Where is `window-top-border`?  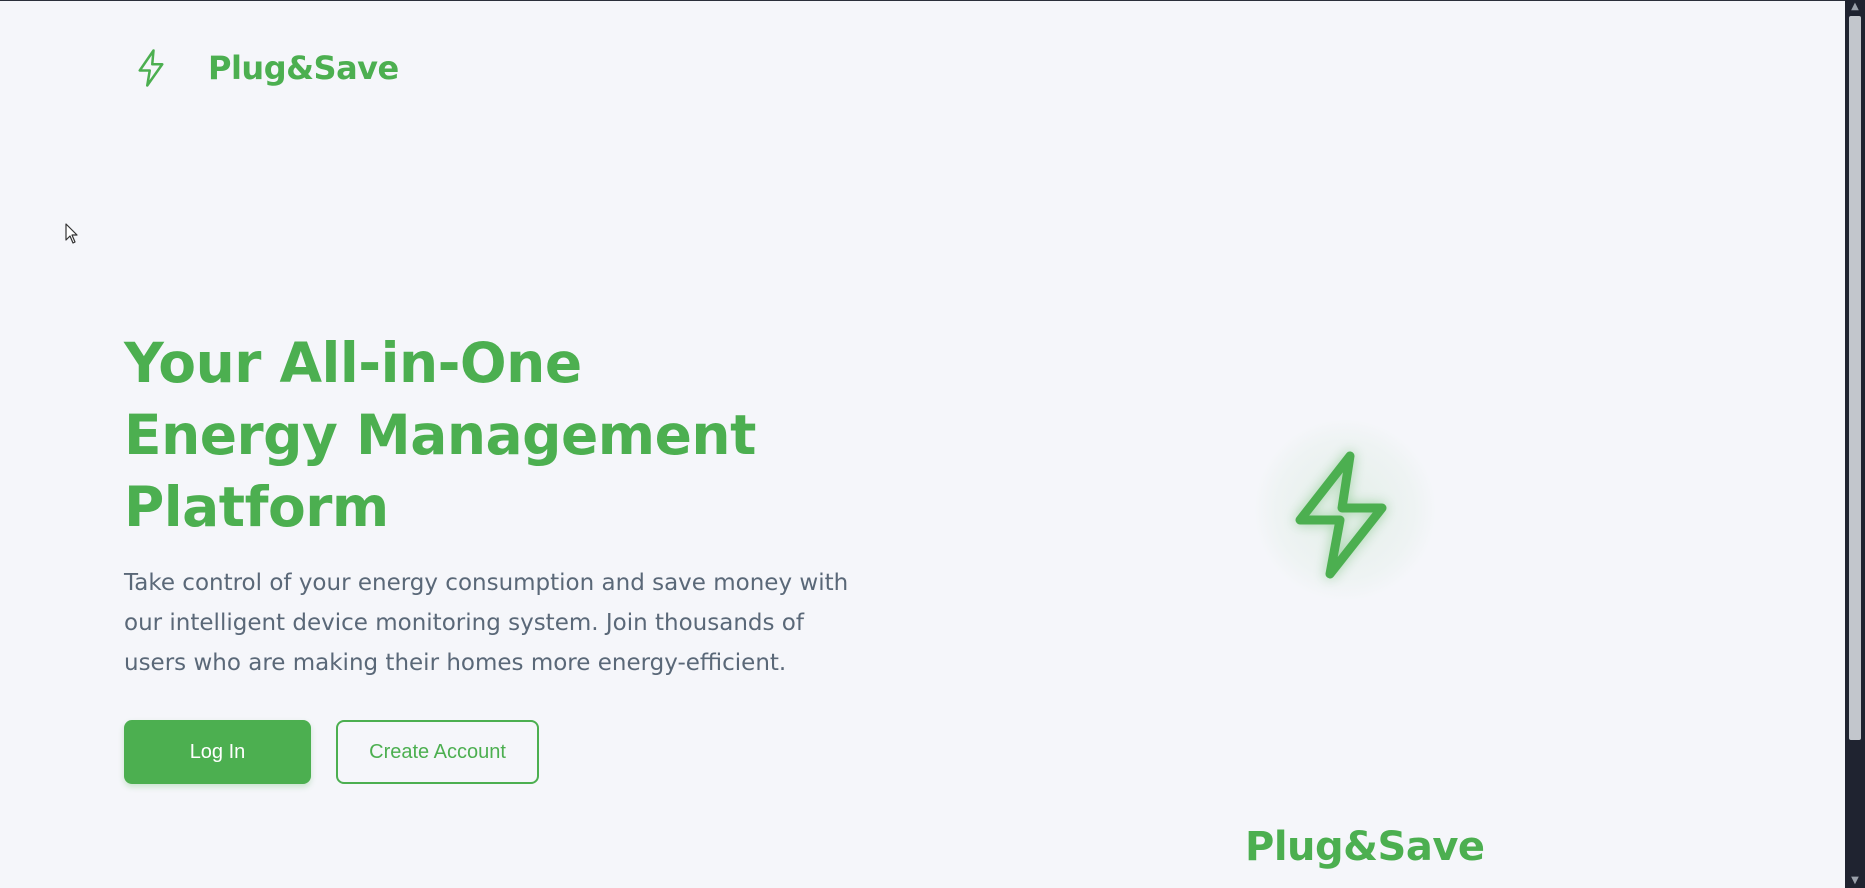 window-top-border is located at coordinates (922, 0).